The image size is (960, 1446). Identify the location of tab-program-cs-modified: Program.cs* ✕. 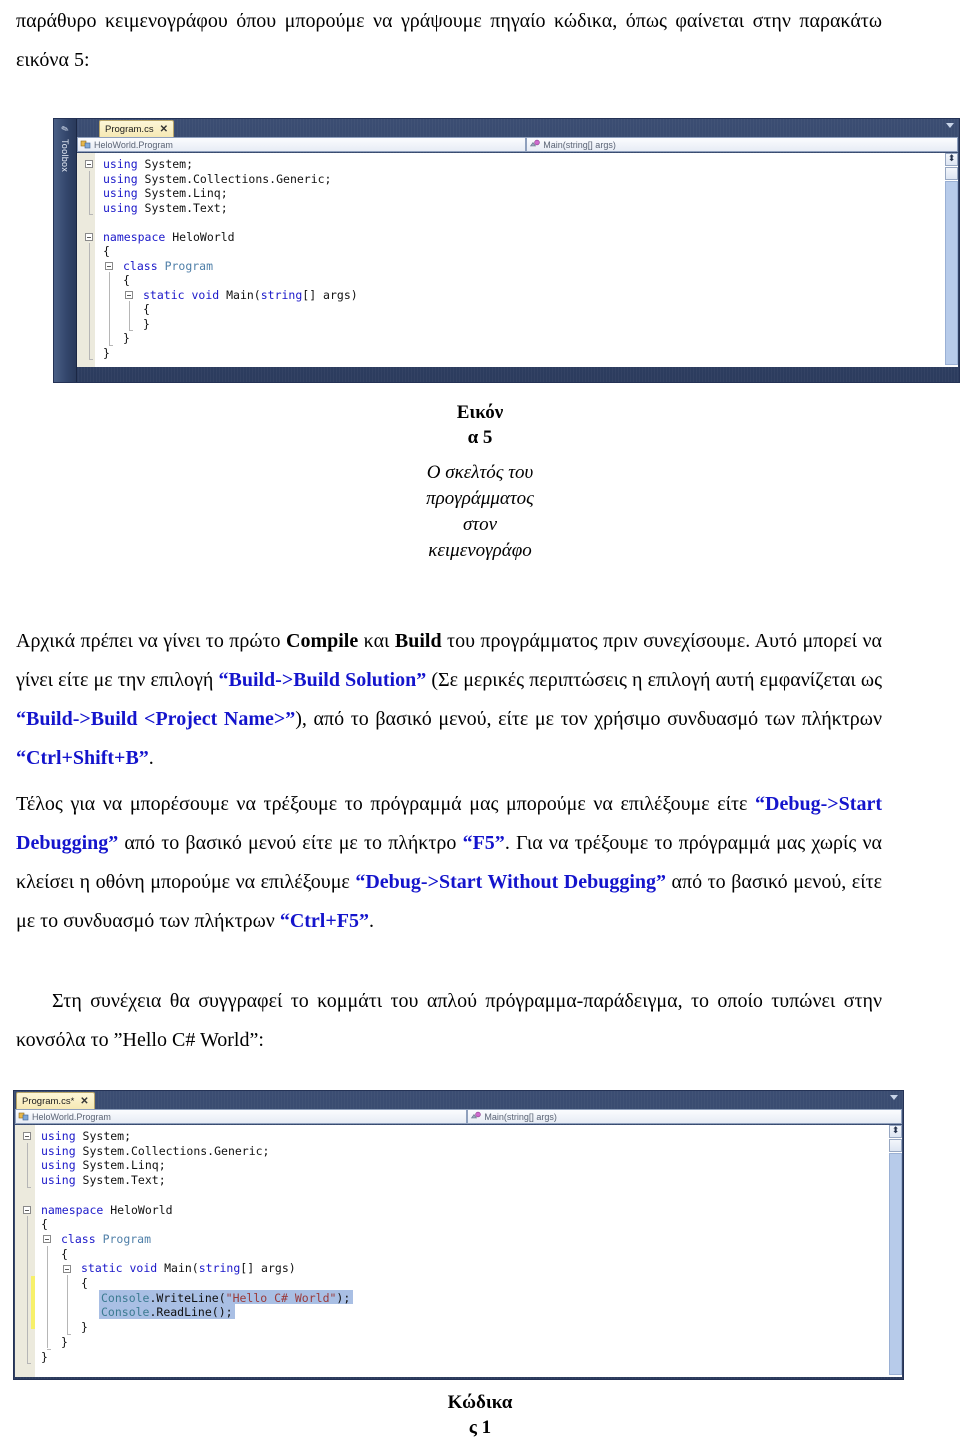
(55, 1100).